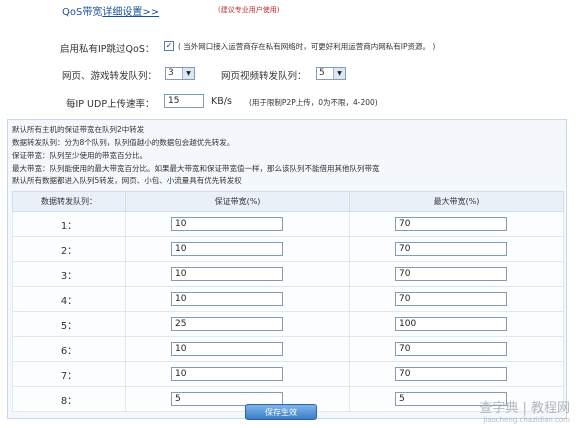 This screenshot has height=428, width=576. Describe the element at coordinates (82, 12) in the screenshot. I see `qos-title: QoS带宽` at that location.